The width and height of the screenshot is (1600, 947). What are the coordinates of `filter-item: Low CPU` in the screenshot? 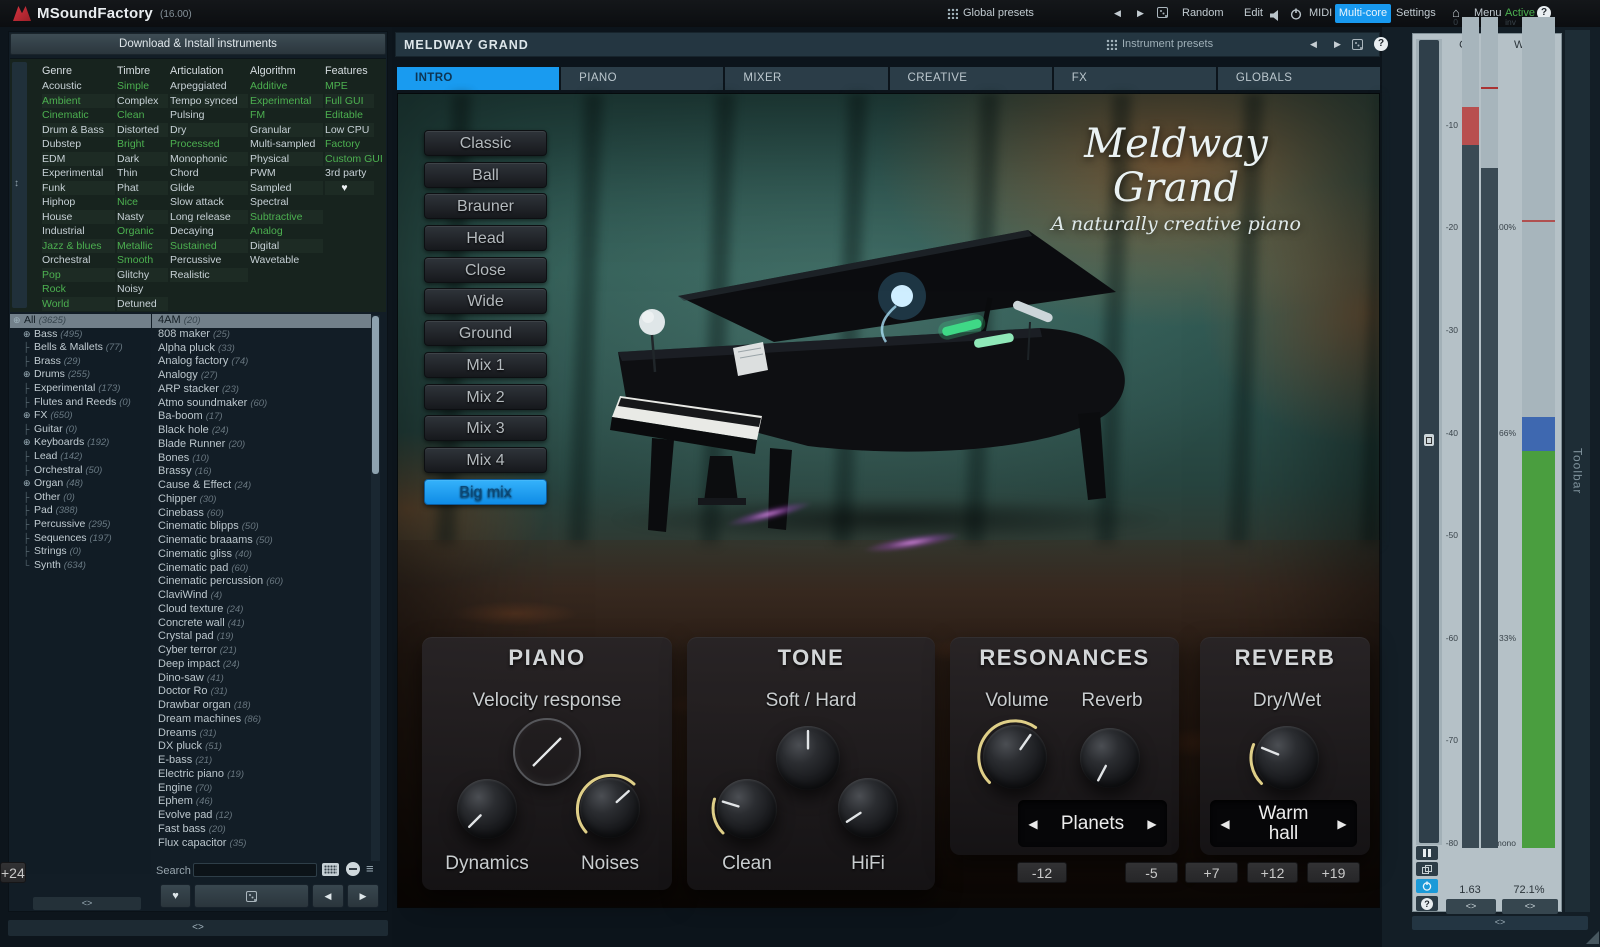 It's located at (349, 129).